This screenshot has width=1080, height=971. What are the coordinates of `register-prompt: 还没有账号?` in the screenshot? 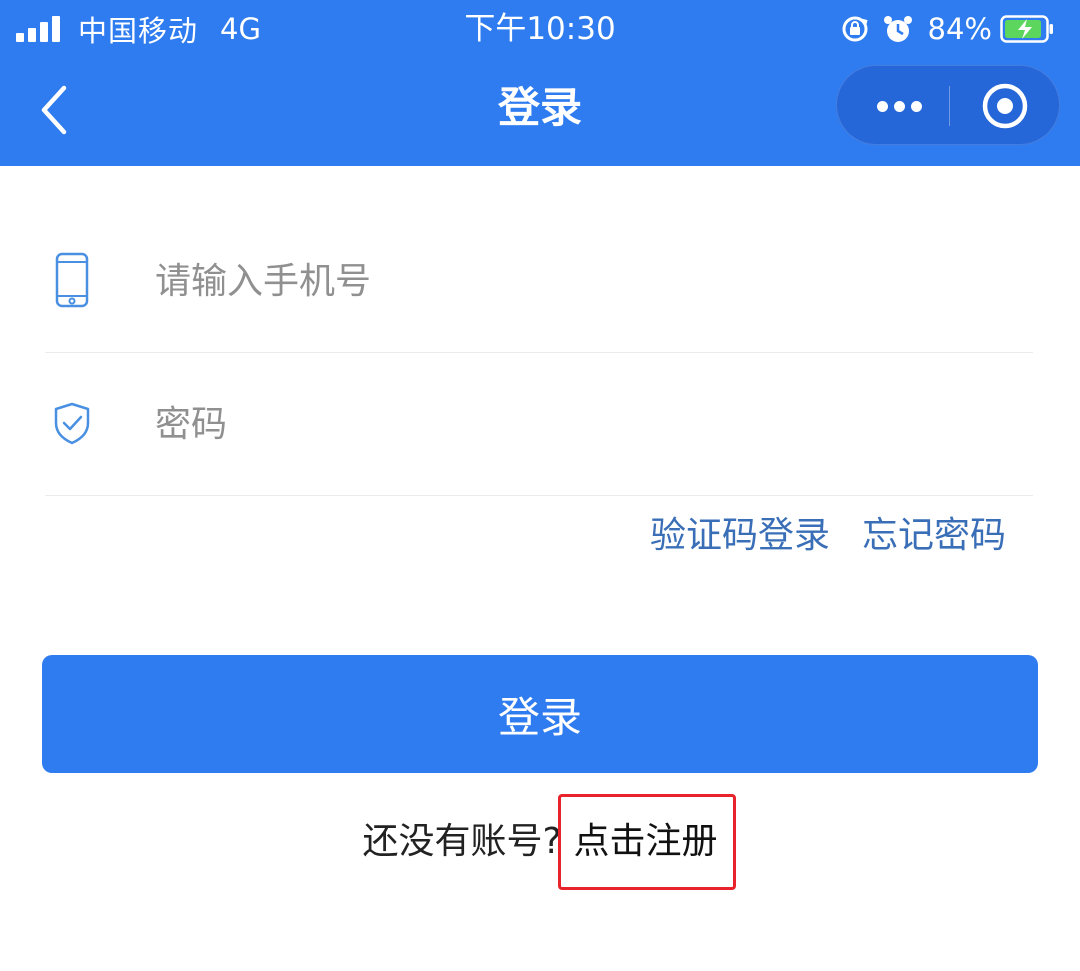 It's located at (462, 841).